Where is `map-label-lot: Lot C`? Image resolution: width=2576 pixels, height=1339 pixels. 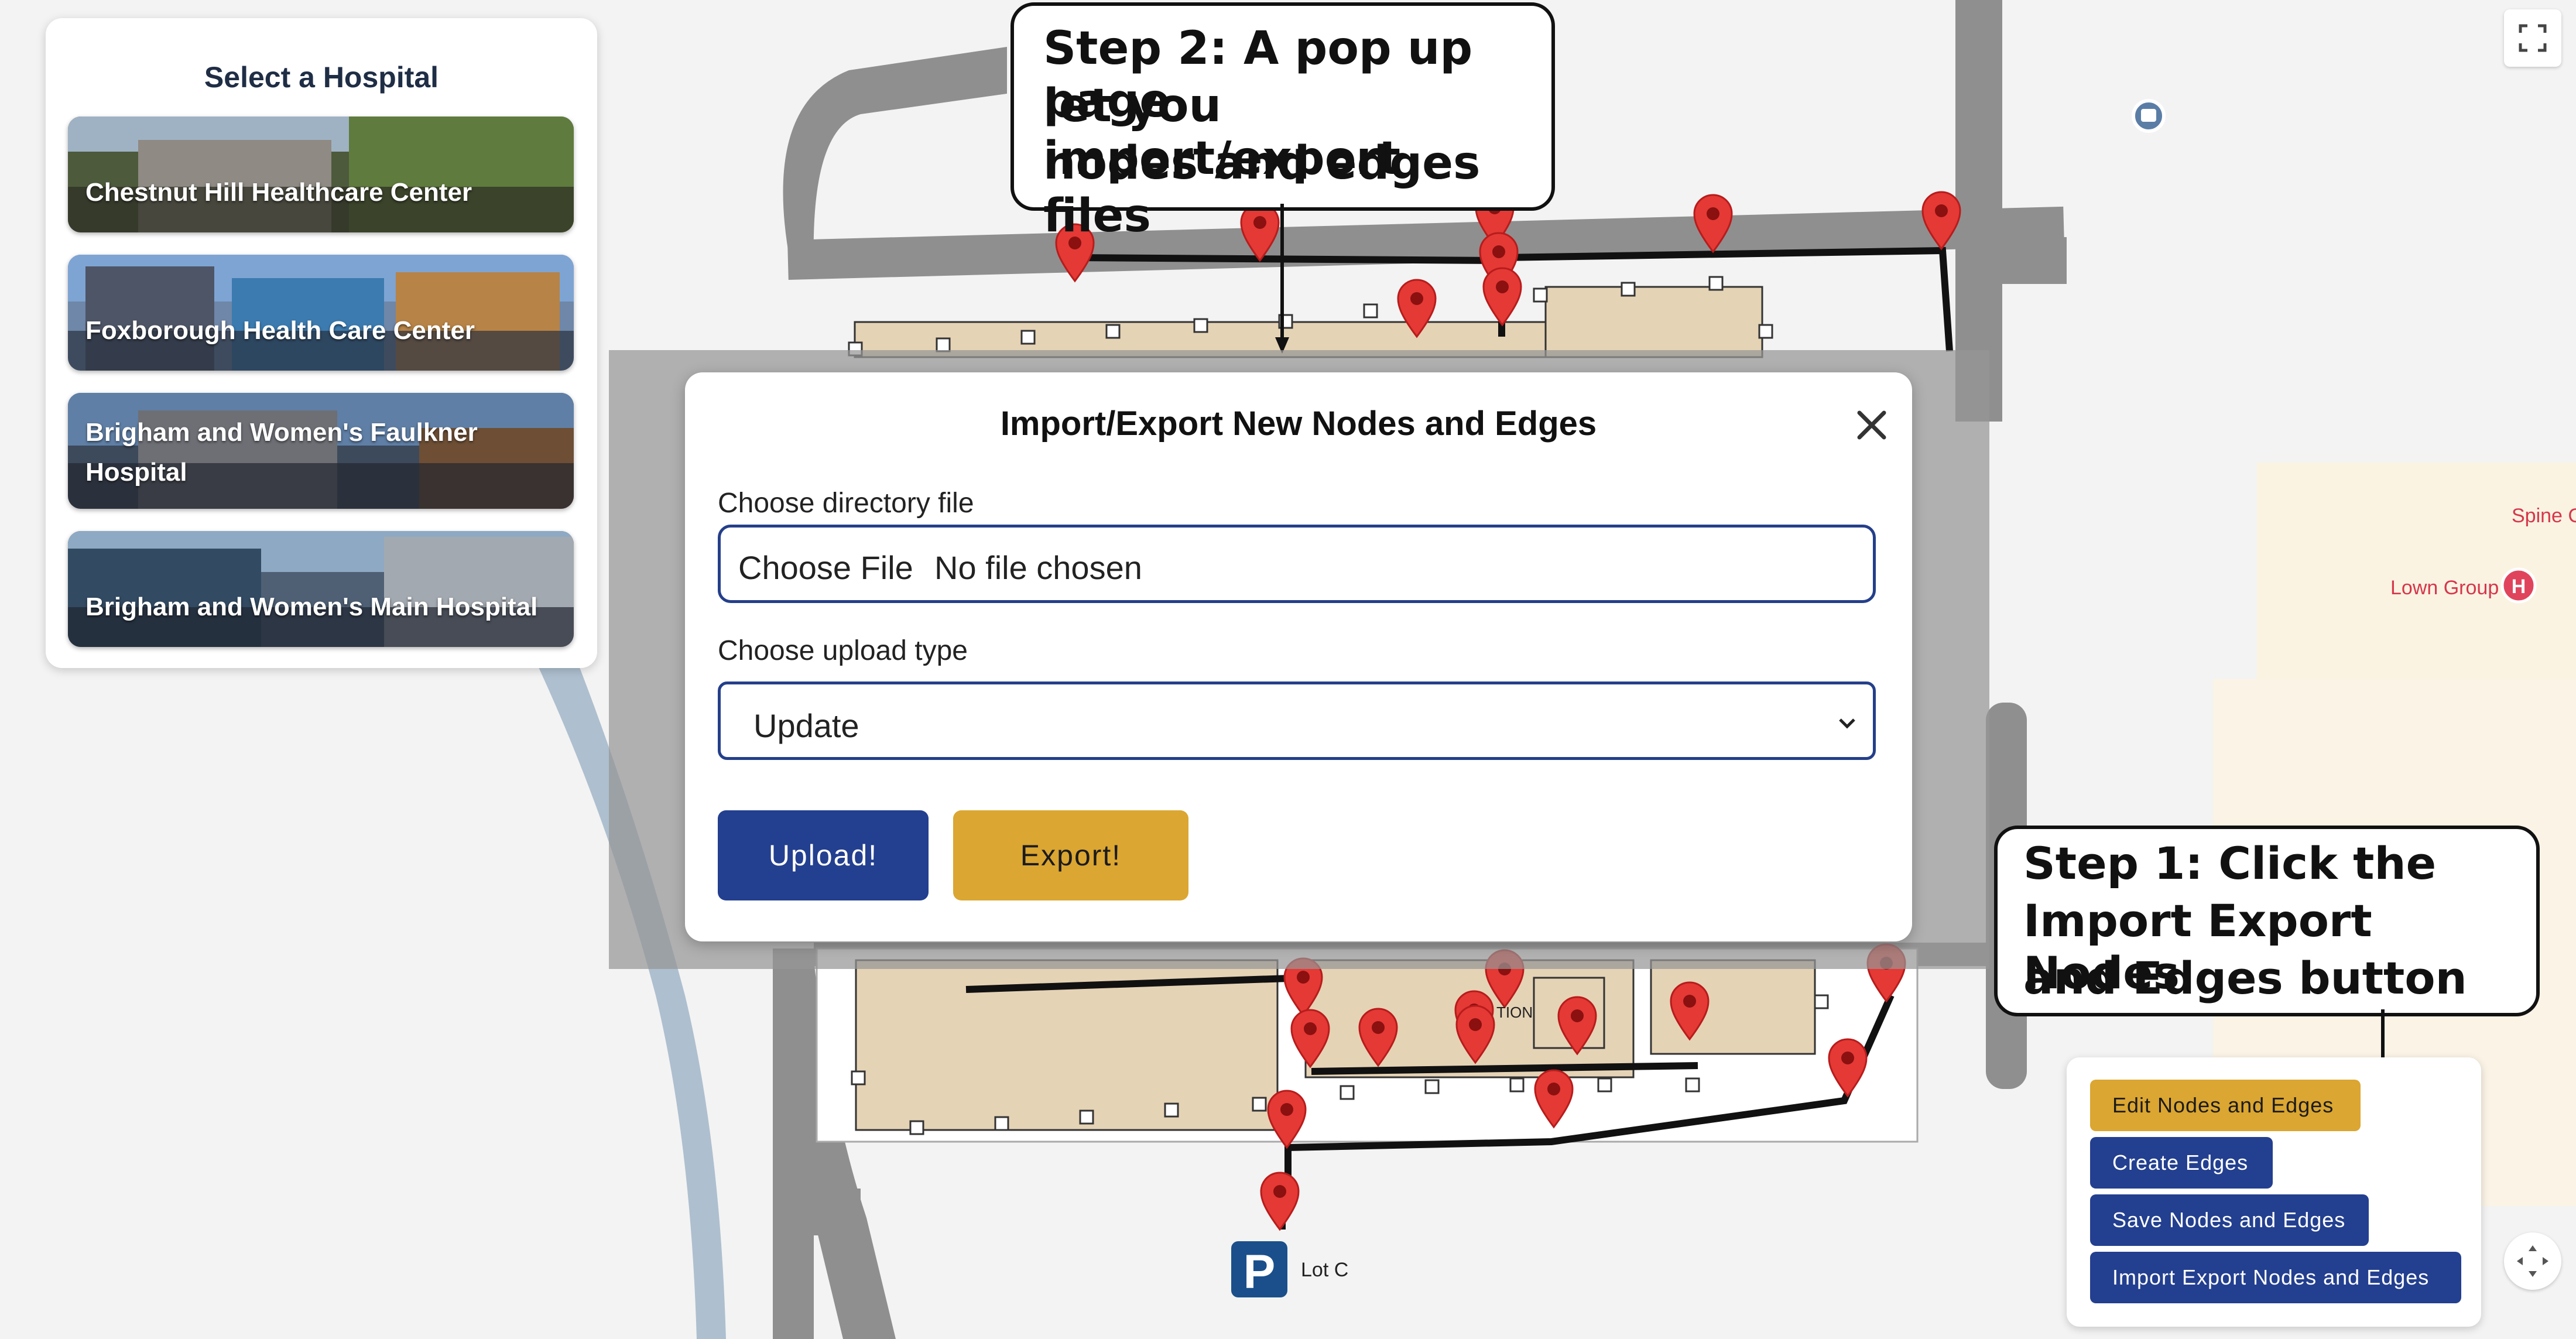
map-label-lot: Lot C is located at coordinates (1325, 1270).